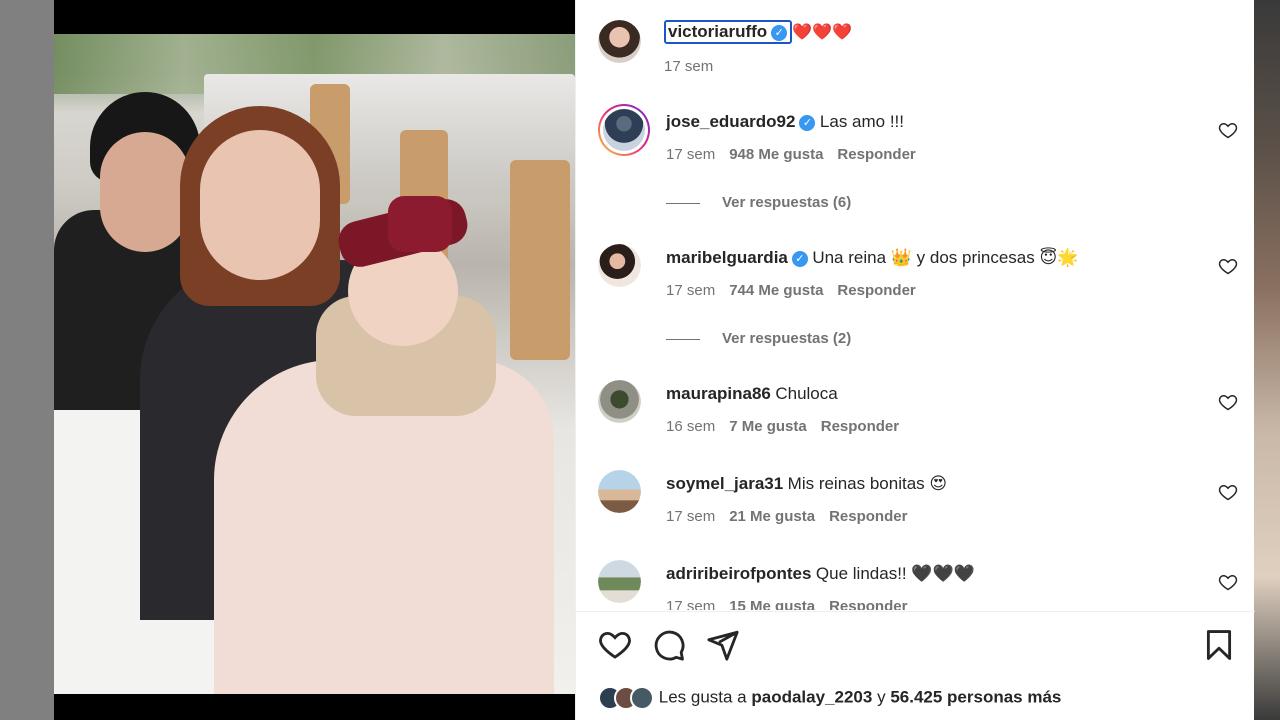  I want to click on comment-body: soymel_jara31 Mis reinas bonitas 😍, so click(806, 484).